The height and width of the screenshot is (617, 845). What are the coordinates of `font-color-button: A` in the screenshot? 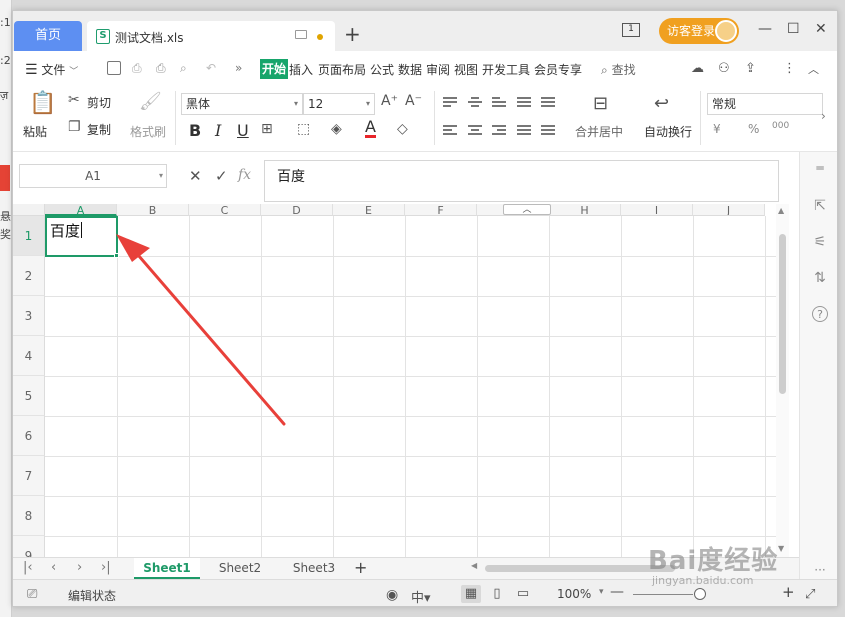 It's located at (370, 128).